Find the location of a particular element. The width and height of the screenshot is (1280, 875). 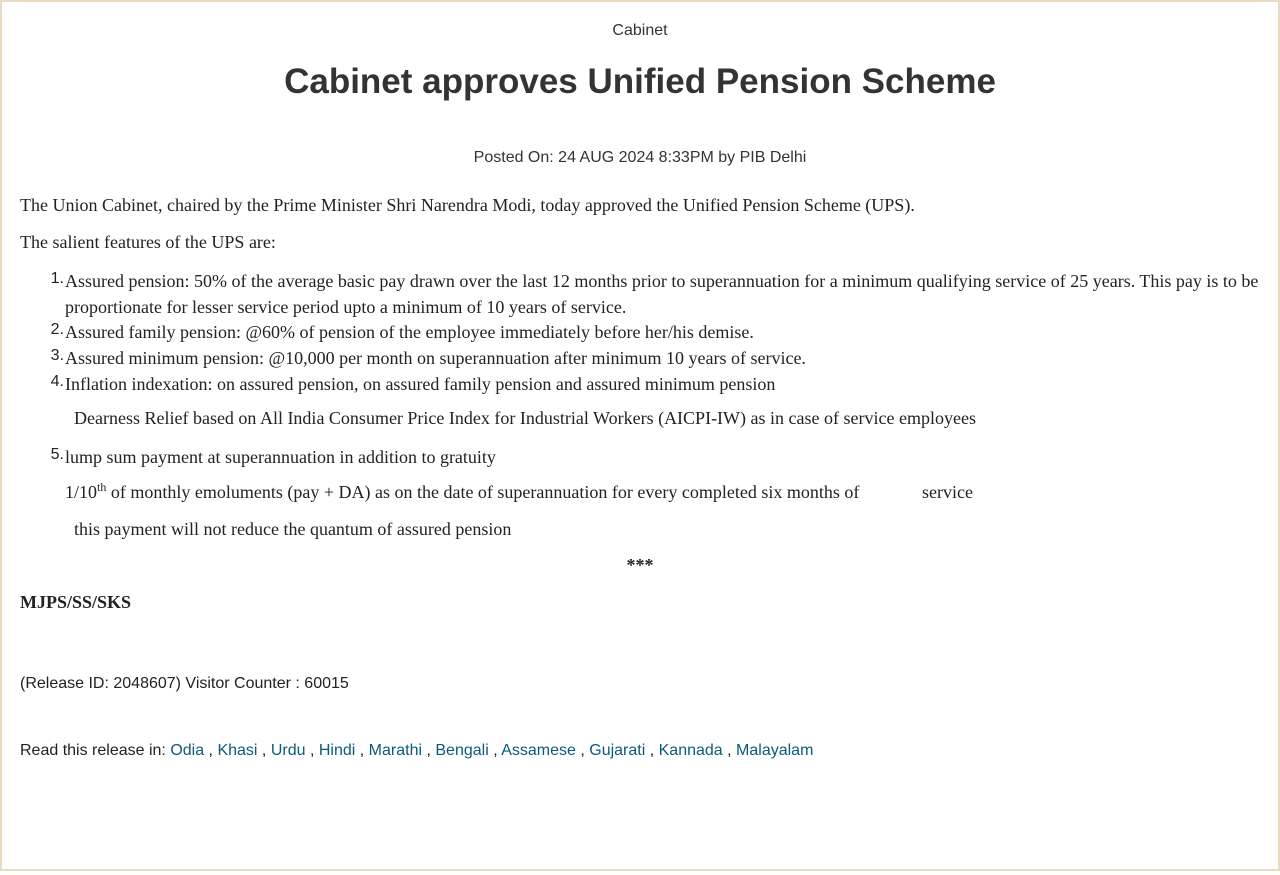

ministry-label: Cabinet is located at coordinates (640, 30).